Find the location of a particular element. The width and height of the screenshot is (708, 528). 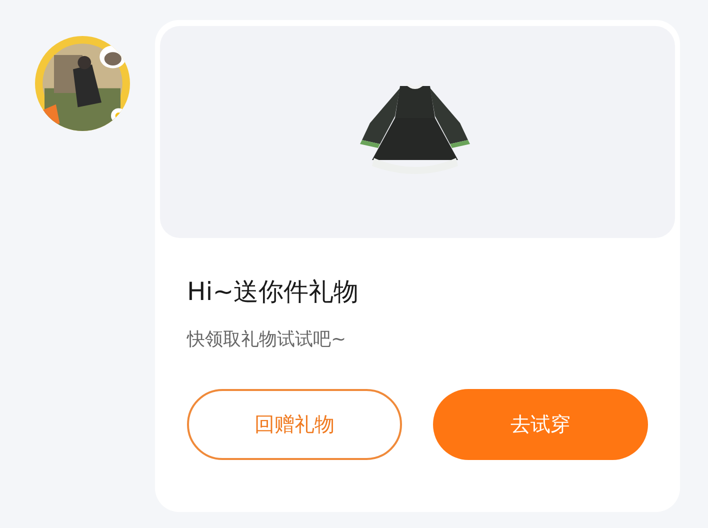

gift-back-button: 回赠礼物 is located at coordinates (294, 424).